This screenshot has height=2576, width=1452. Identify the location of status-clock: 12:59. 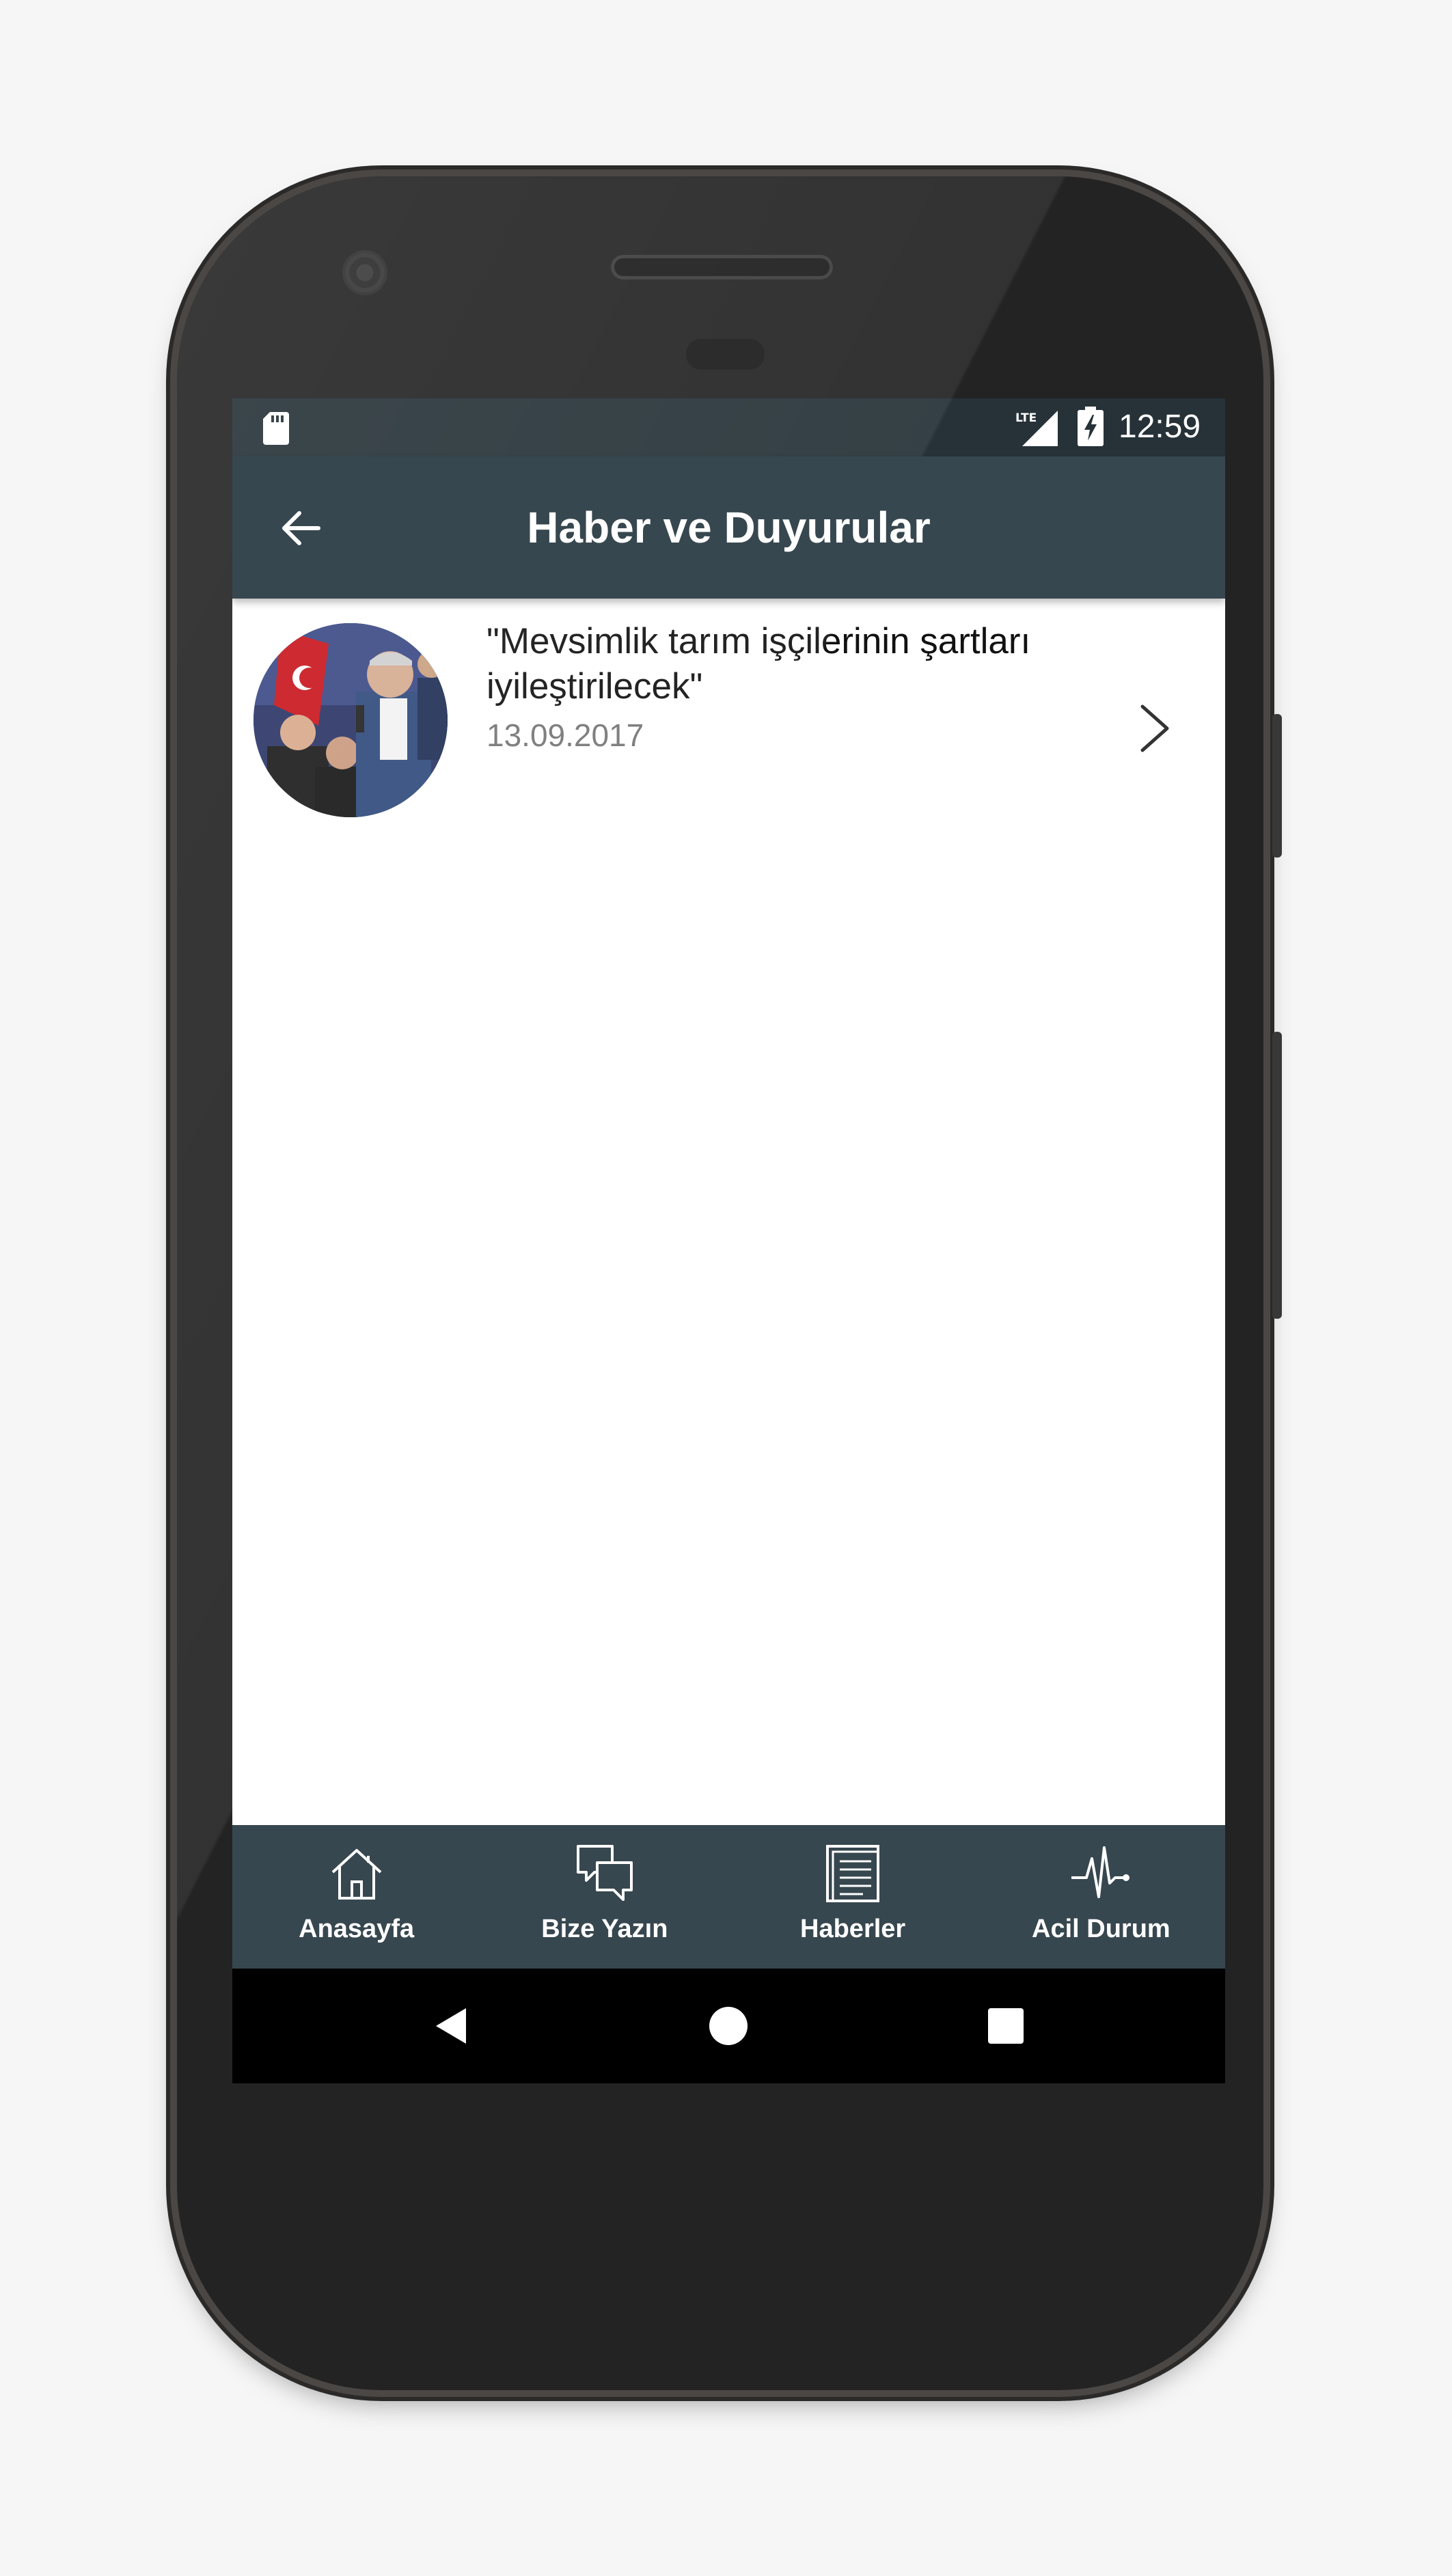
(1160, 427).